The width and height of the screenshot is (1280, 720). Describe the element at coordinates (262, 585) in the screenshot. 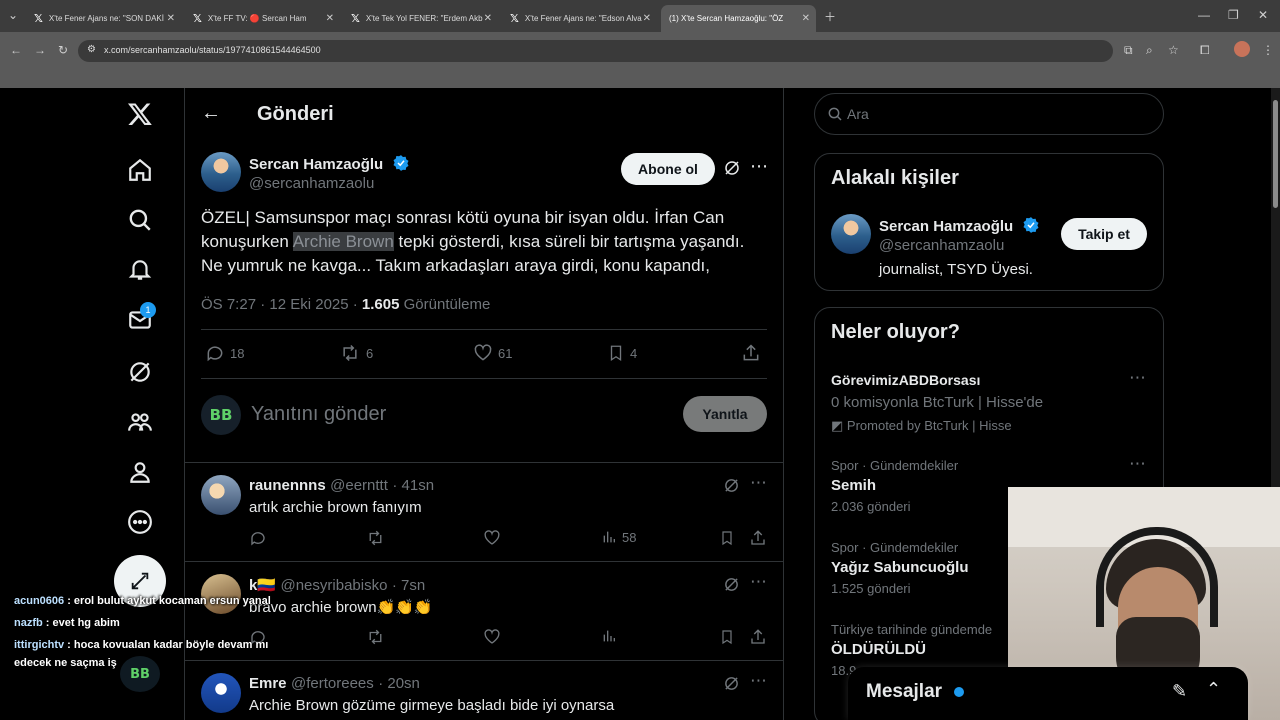

I see `reply-author-name: k🇨🇴` at that location.